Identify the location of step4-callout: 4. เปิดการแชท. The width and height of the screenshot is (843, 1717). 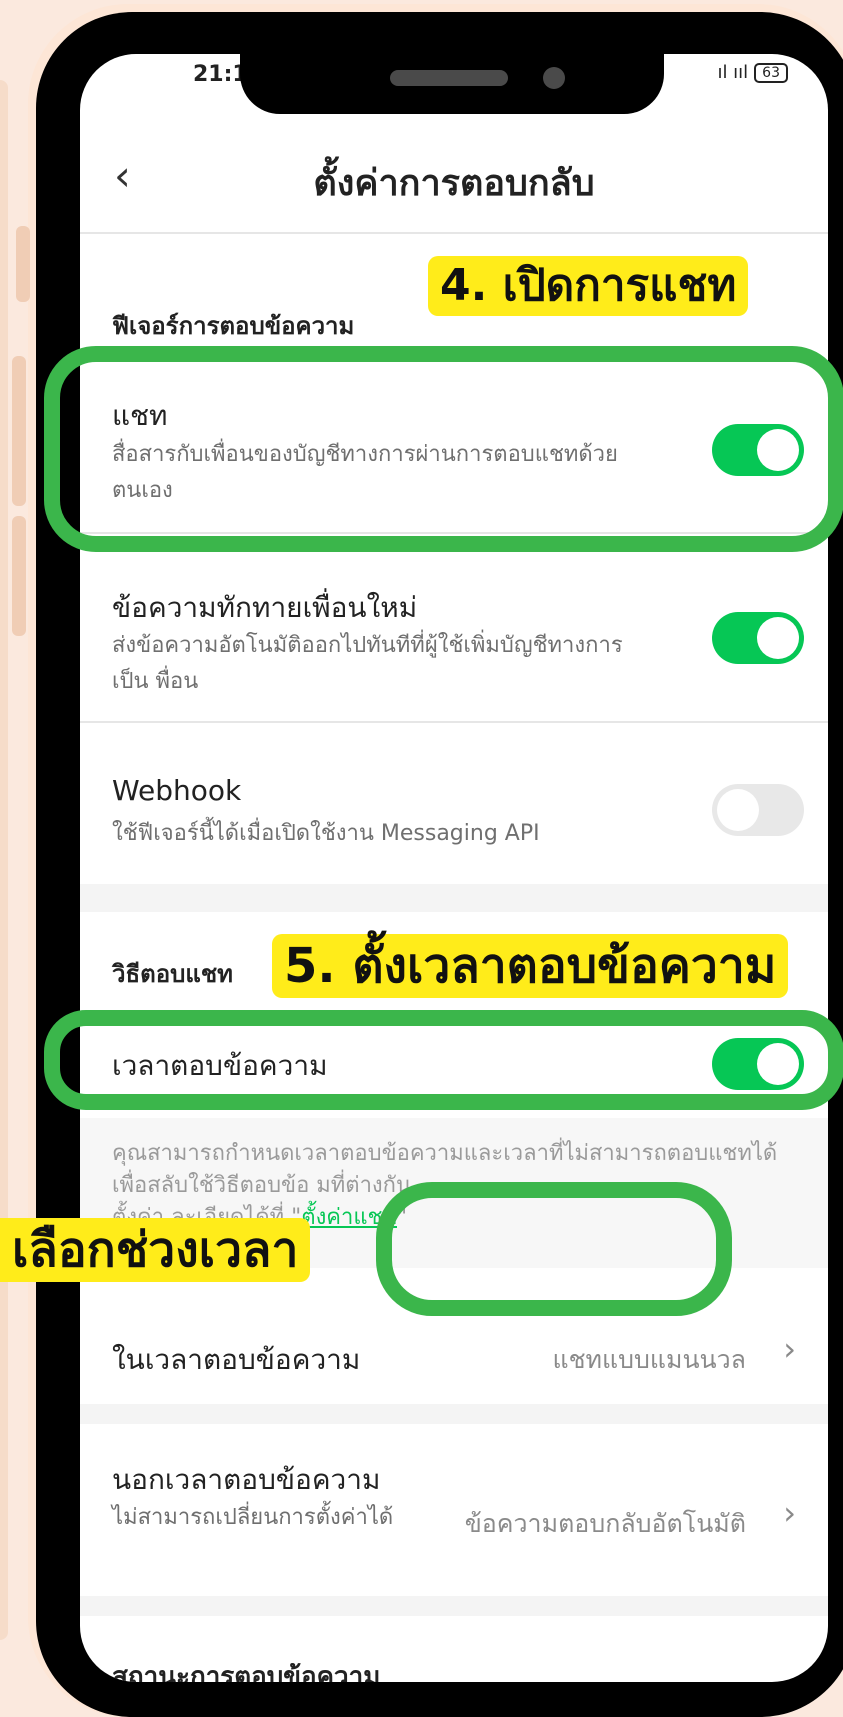
(588, 286).